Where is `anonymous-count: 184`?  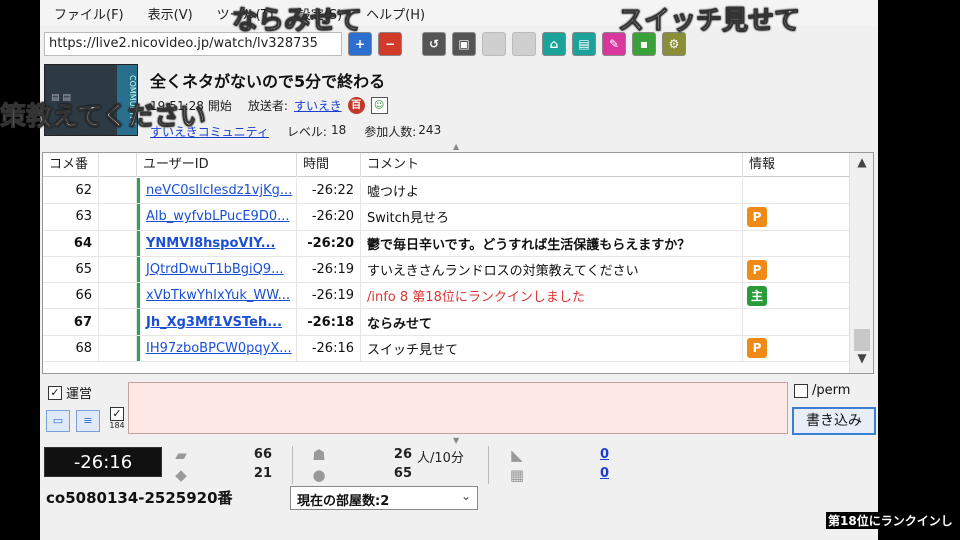 anonymous-count: 184 is located at coordinates (117, 425).